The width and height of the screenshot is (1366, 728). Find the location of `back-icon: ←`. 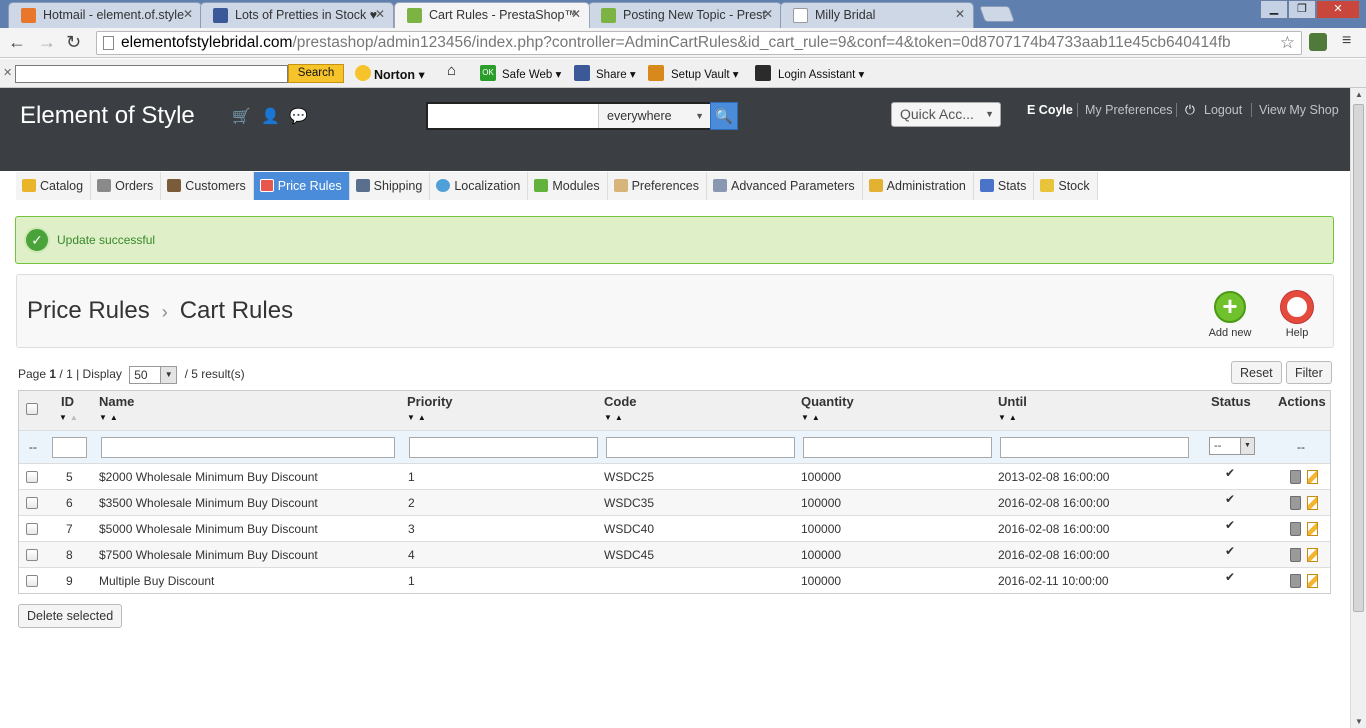

back-icon: ← is located at coordinates (17, 42).